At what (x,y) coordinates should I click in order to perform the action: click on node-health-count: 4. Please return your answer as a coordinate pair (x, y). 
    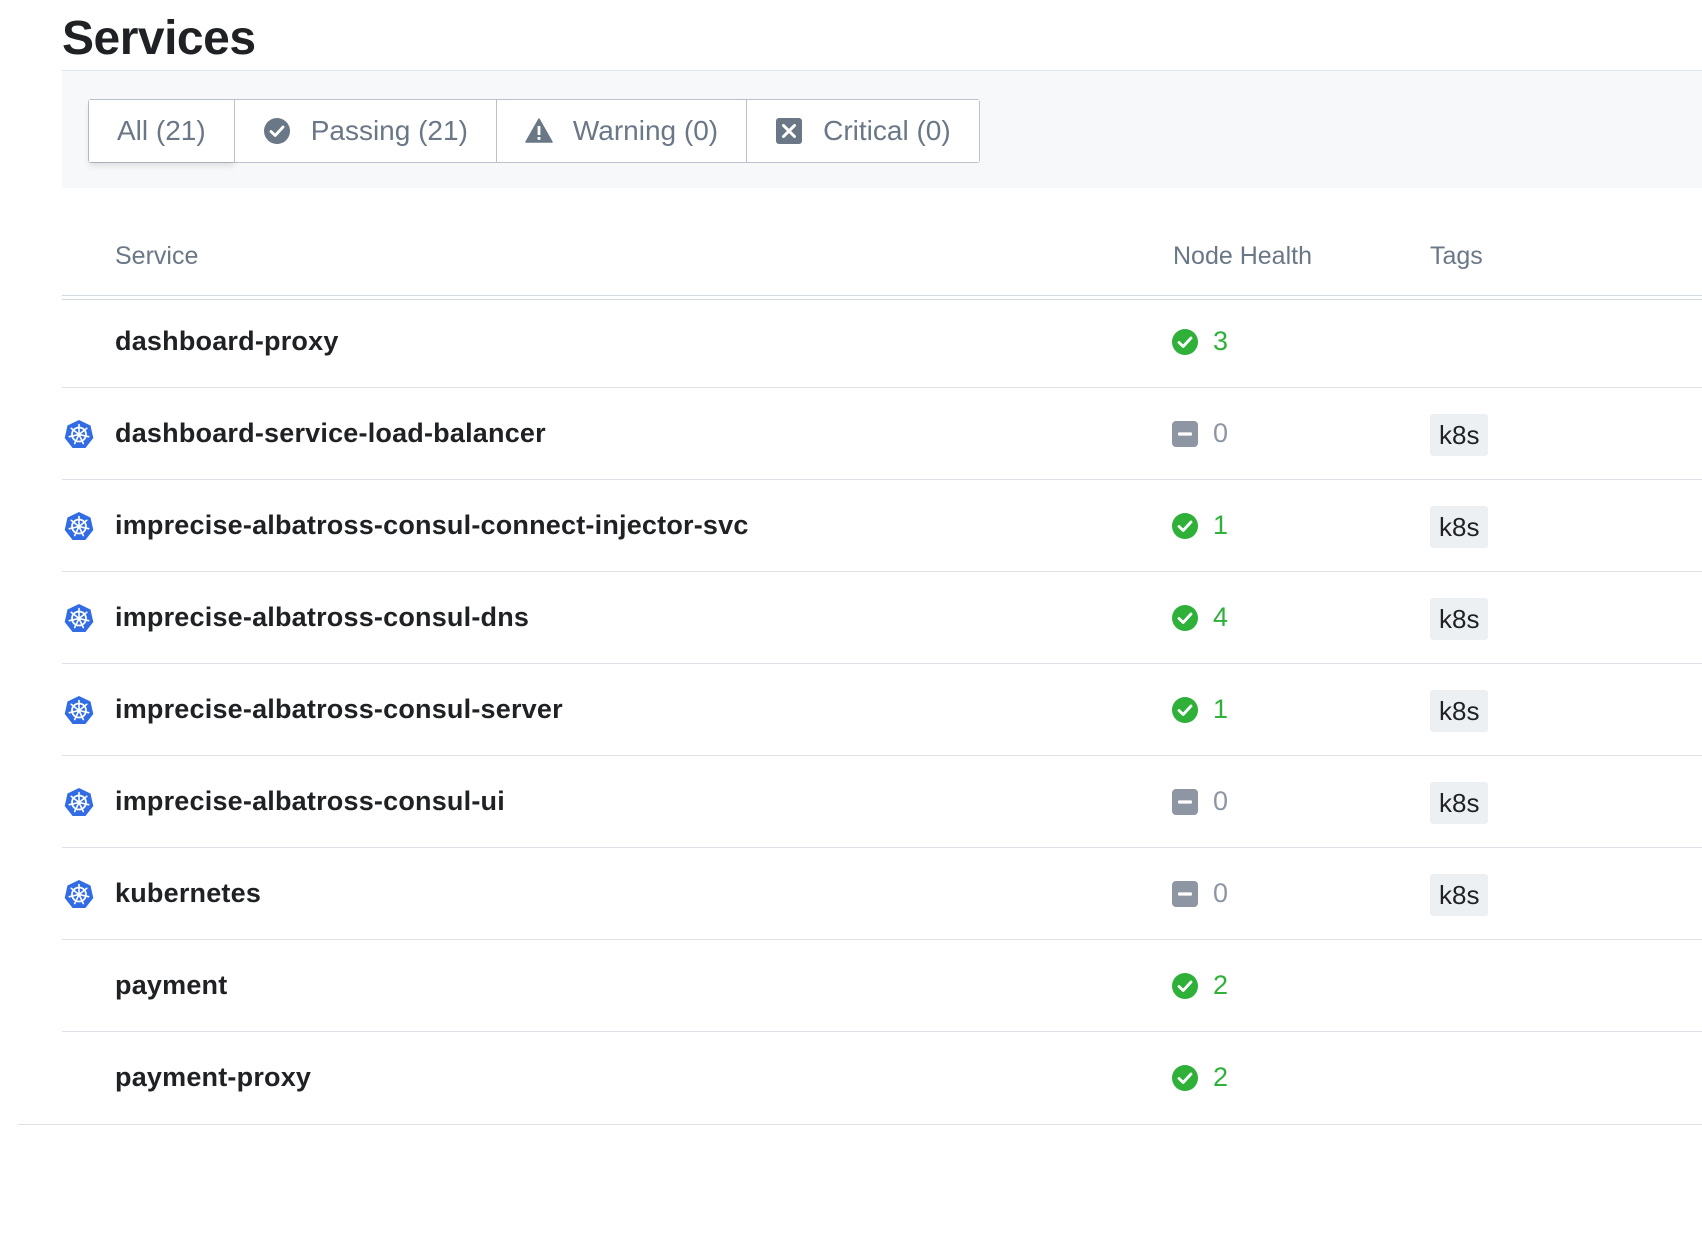
    Looking at the image, I should click on (1221, 617).